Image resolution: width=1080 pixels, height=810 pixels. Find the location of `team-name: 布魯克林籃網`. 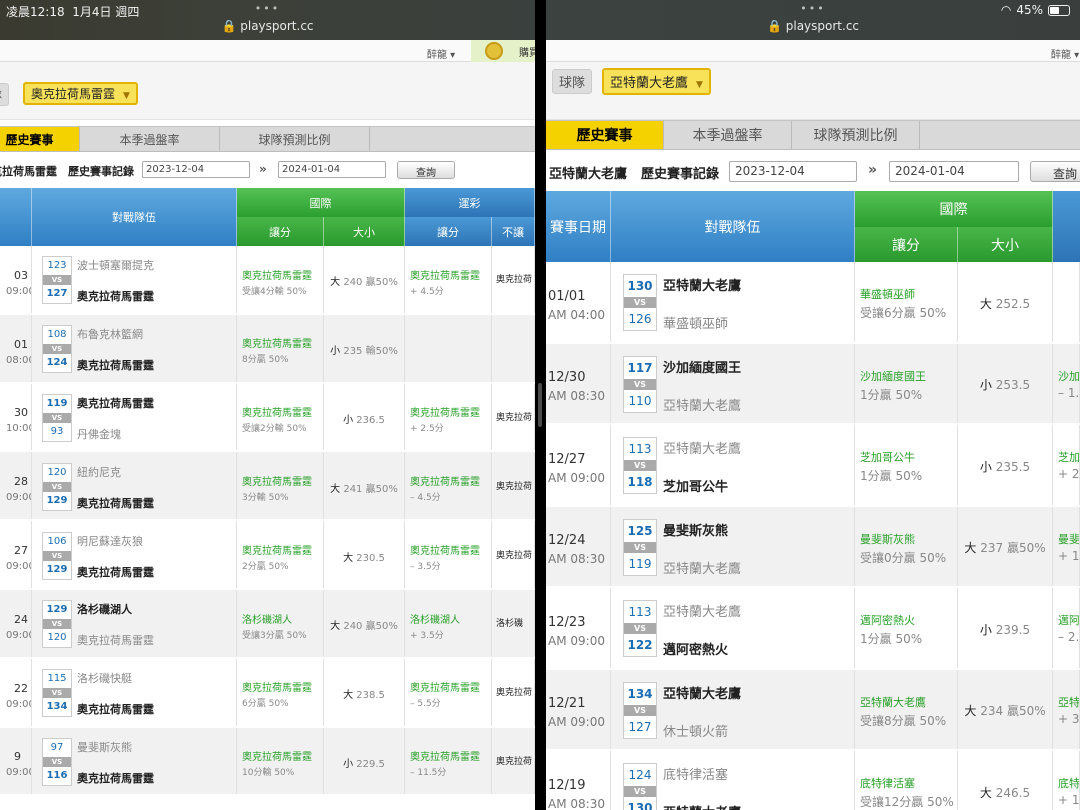

team-name: 布魯克林籃網 is located at coordinates (110, 334).